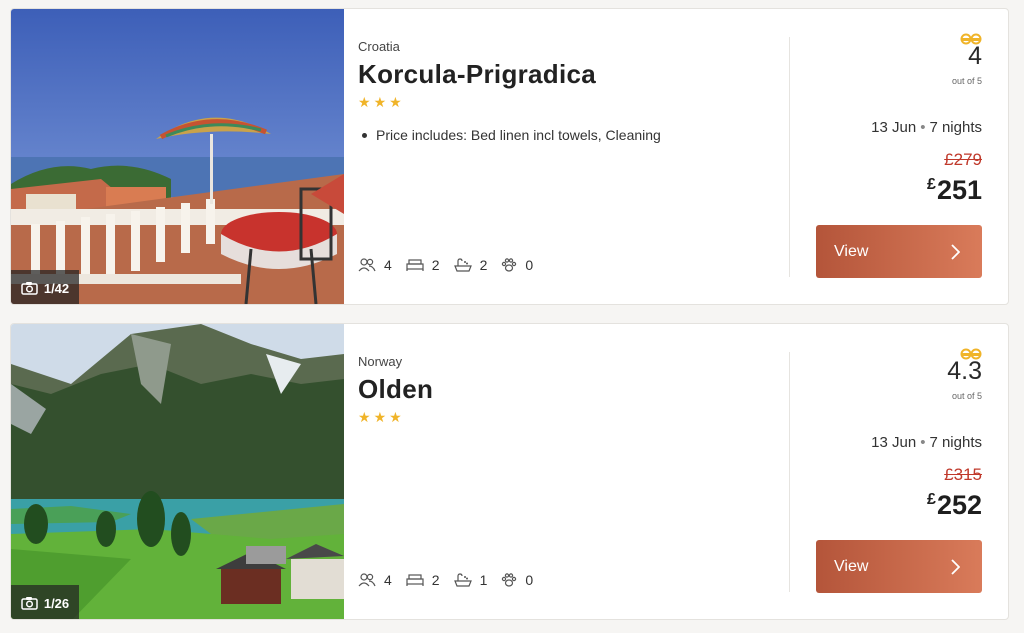 The width and height of the screenshot is (1024, 633). Describe the element at coordinates (380, 361) in the screenshot. I see `listing-country: Norway` at that location.